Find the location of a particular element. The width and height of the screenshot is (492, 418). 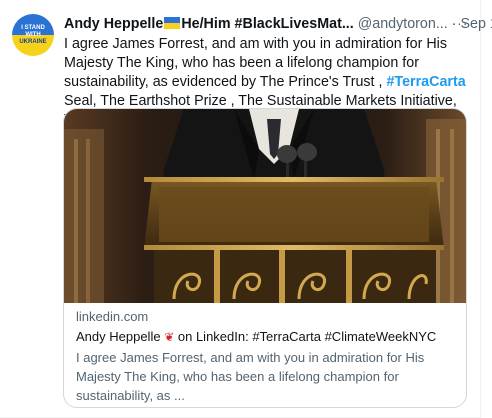

avatar: I STAND WITH UKRAINE is located at coordinates (33, 35).